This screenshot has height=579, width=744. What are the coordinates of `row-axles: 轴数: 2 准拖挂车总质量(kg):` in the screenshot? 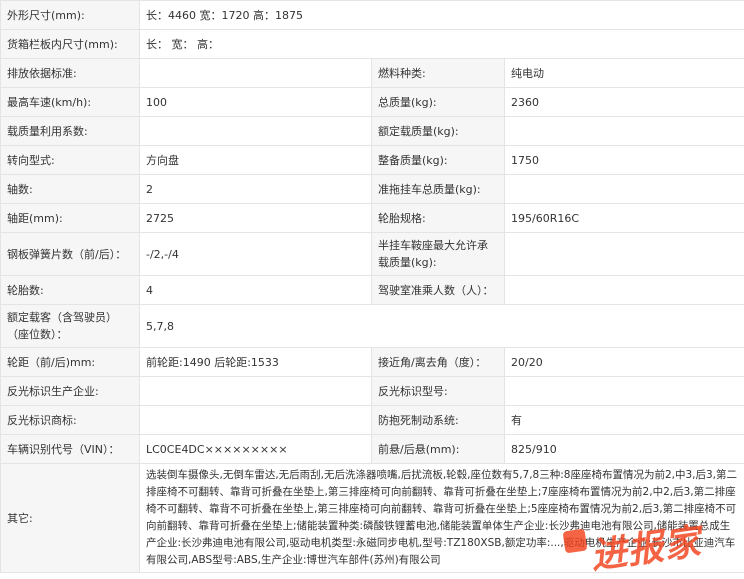 It's located at (372, 189).